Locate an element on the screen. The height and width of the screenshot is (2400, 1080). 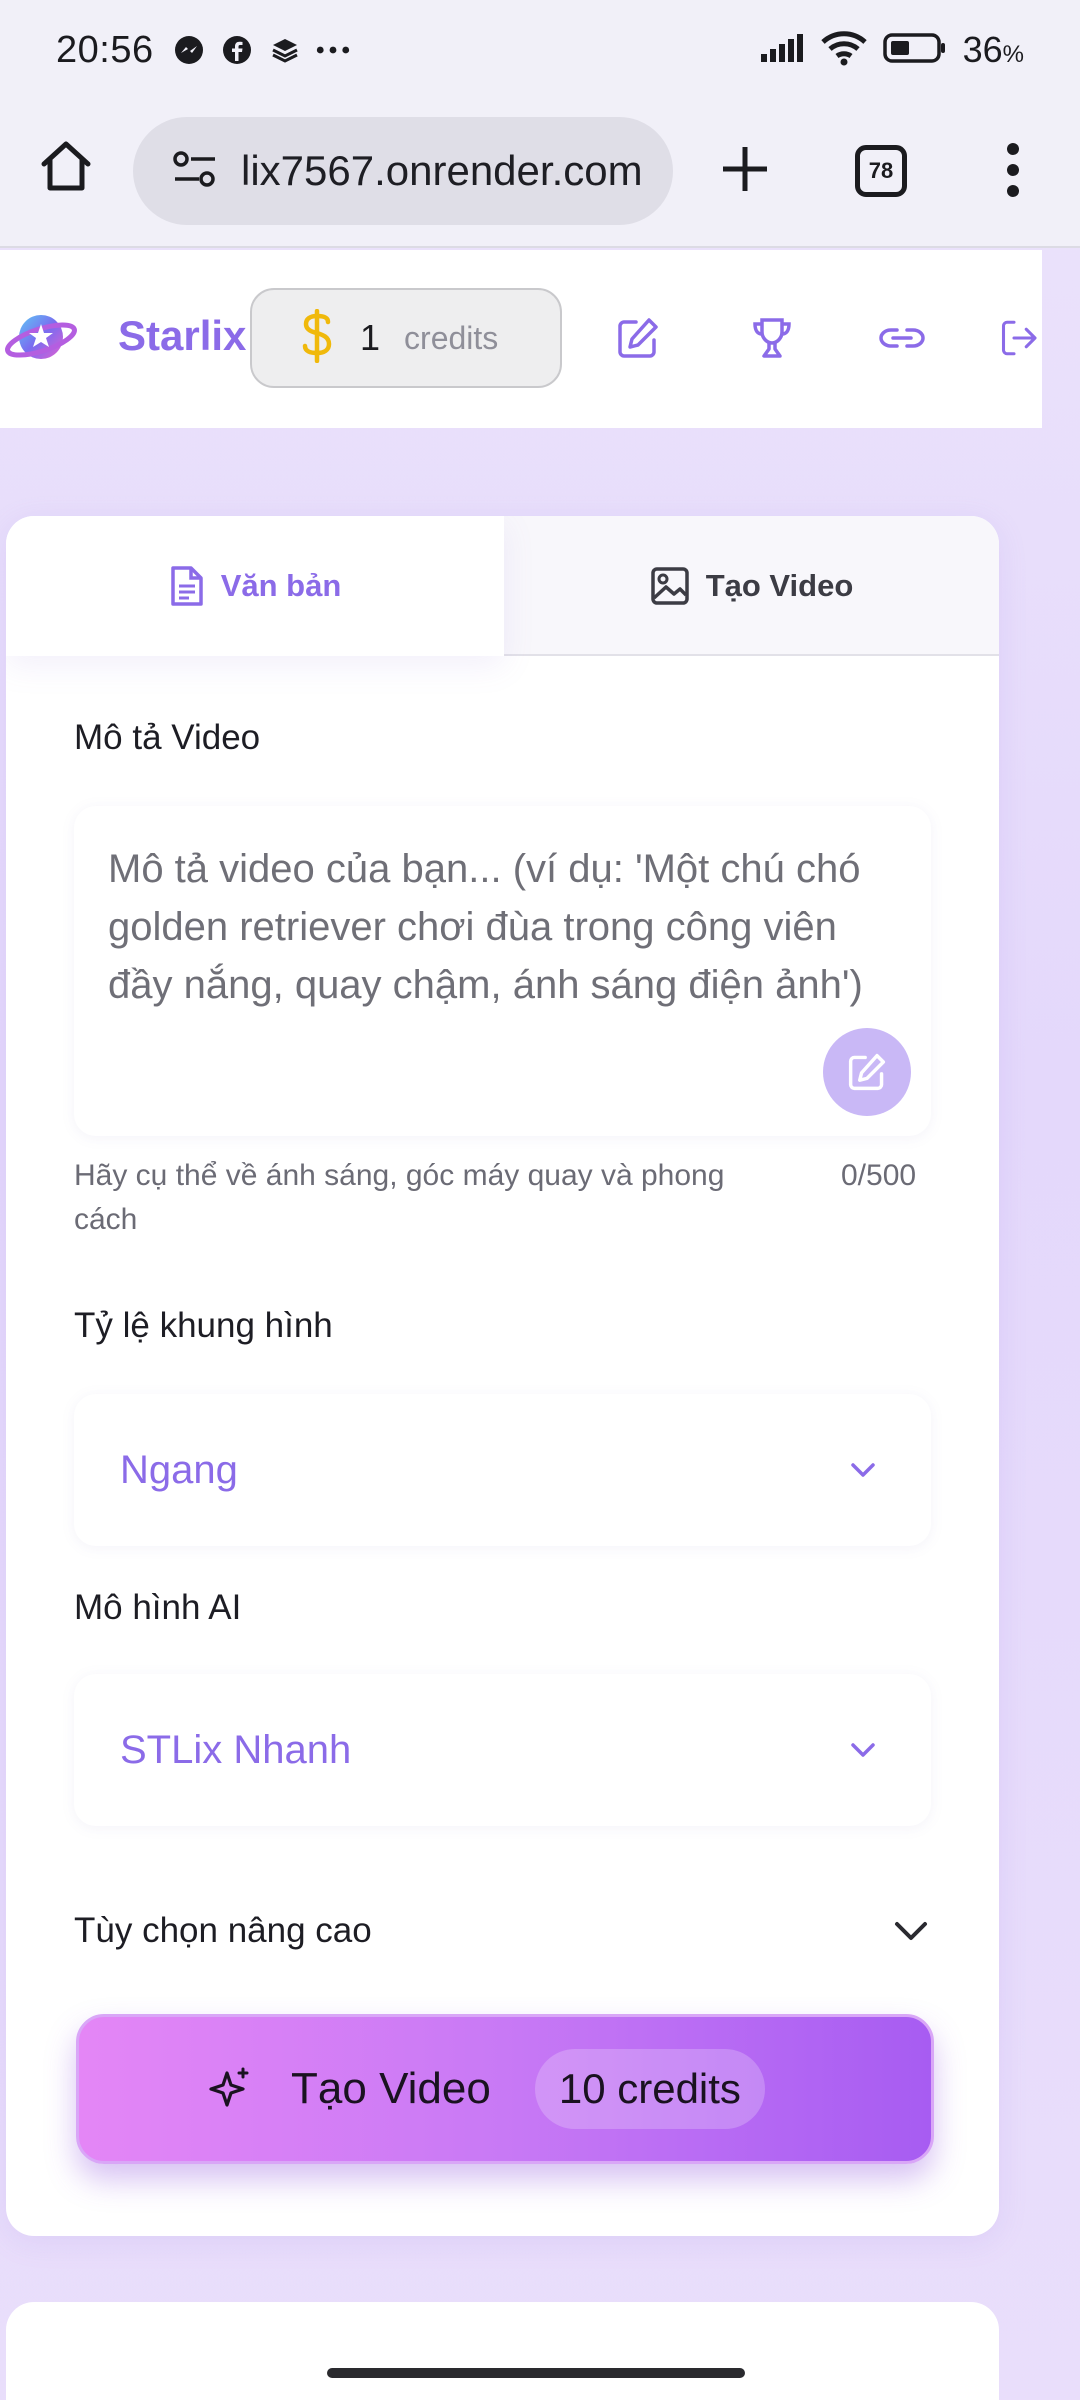
new-tab-button is located at coordinates (745, 169).